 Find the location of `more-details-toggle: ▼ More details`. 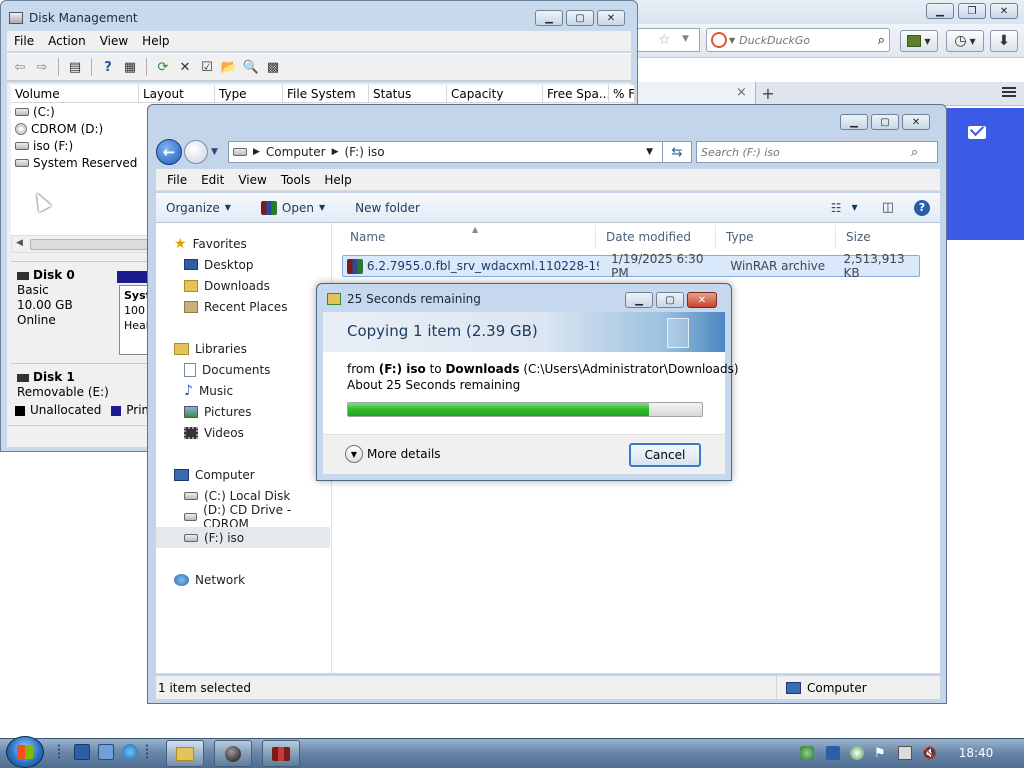

more-details-toggle: ▼ More details is located at coordinates (393, 454).